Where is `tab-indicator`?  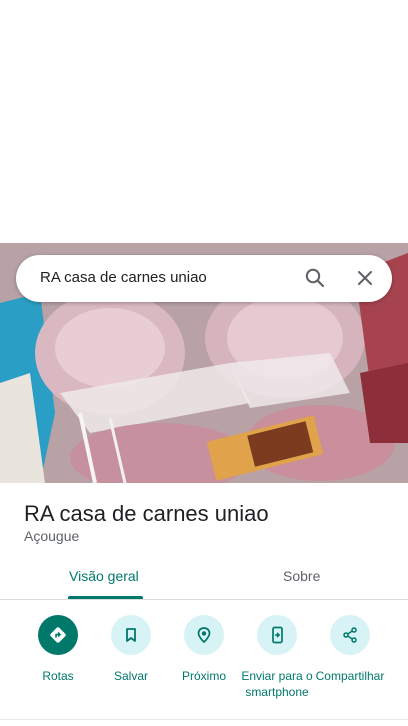 tab-indicator is located at coordinates (105, 597).